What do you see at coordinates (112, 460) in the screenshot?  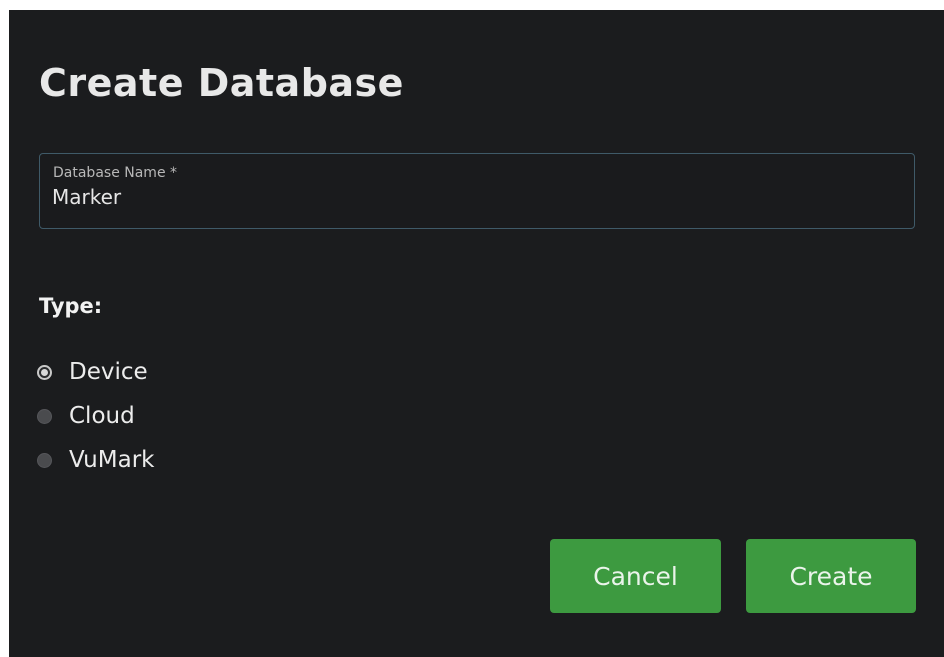 I see `radio-vumark-label: VuMark` at bounding box center [112, 460].